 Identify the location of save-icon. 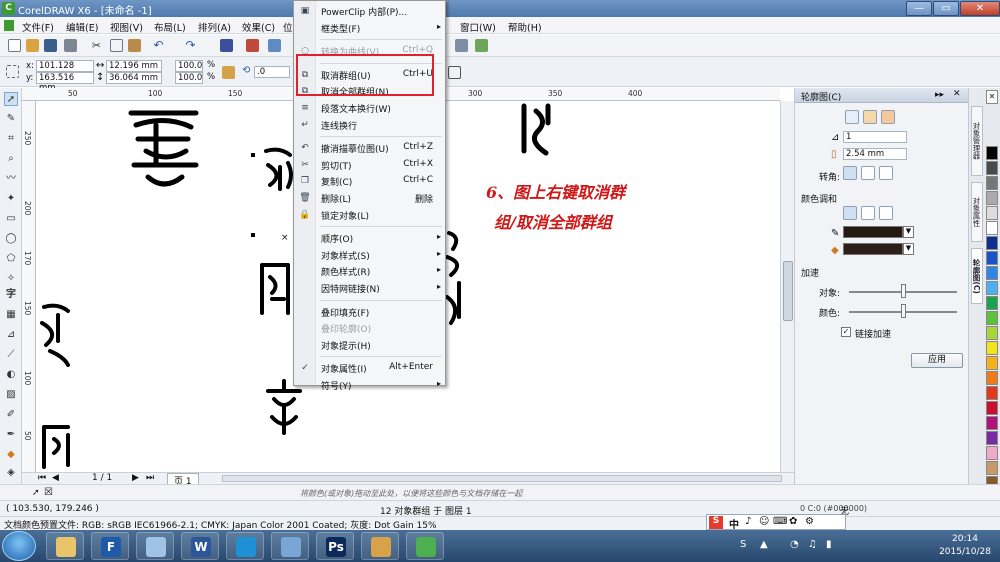
(50, 45).